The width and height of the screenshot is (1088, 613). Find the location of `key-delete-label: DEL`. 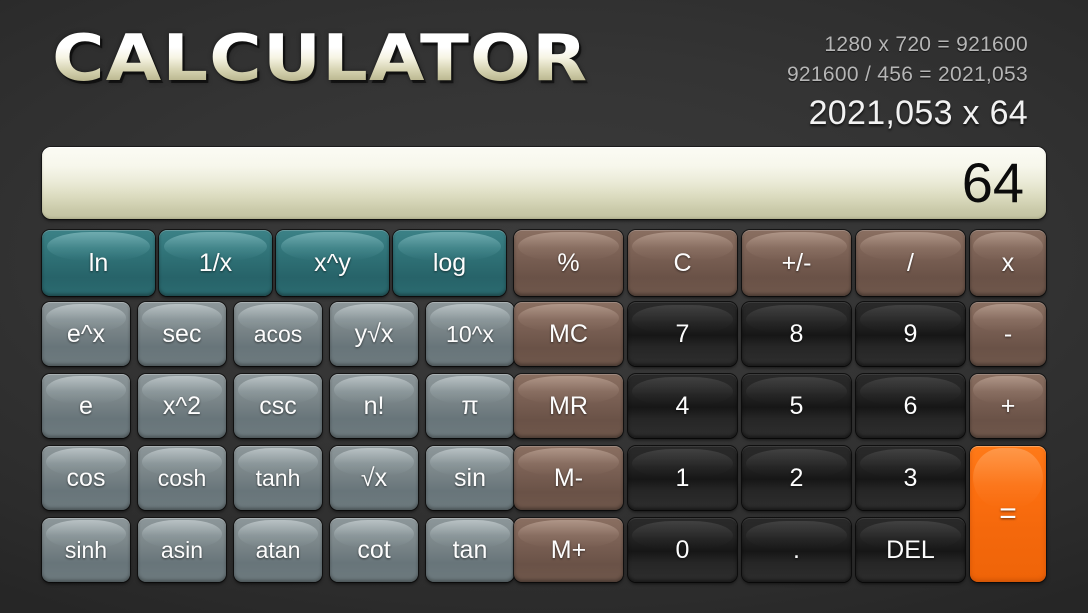

key-delete-label: DEL is located at coordinates (910, 549).